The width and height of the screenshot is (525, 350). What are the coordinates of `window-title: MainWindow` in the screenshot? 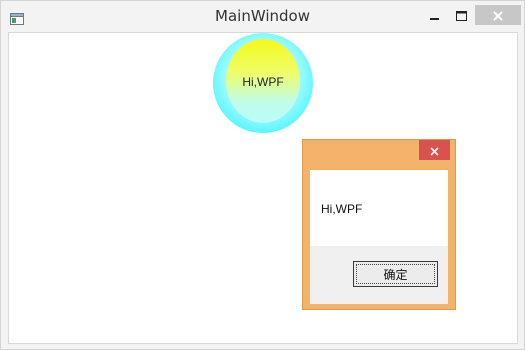 It's located at (262, 16).